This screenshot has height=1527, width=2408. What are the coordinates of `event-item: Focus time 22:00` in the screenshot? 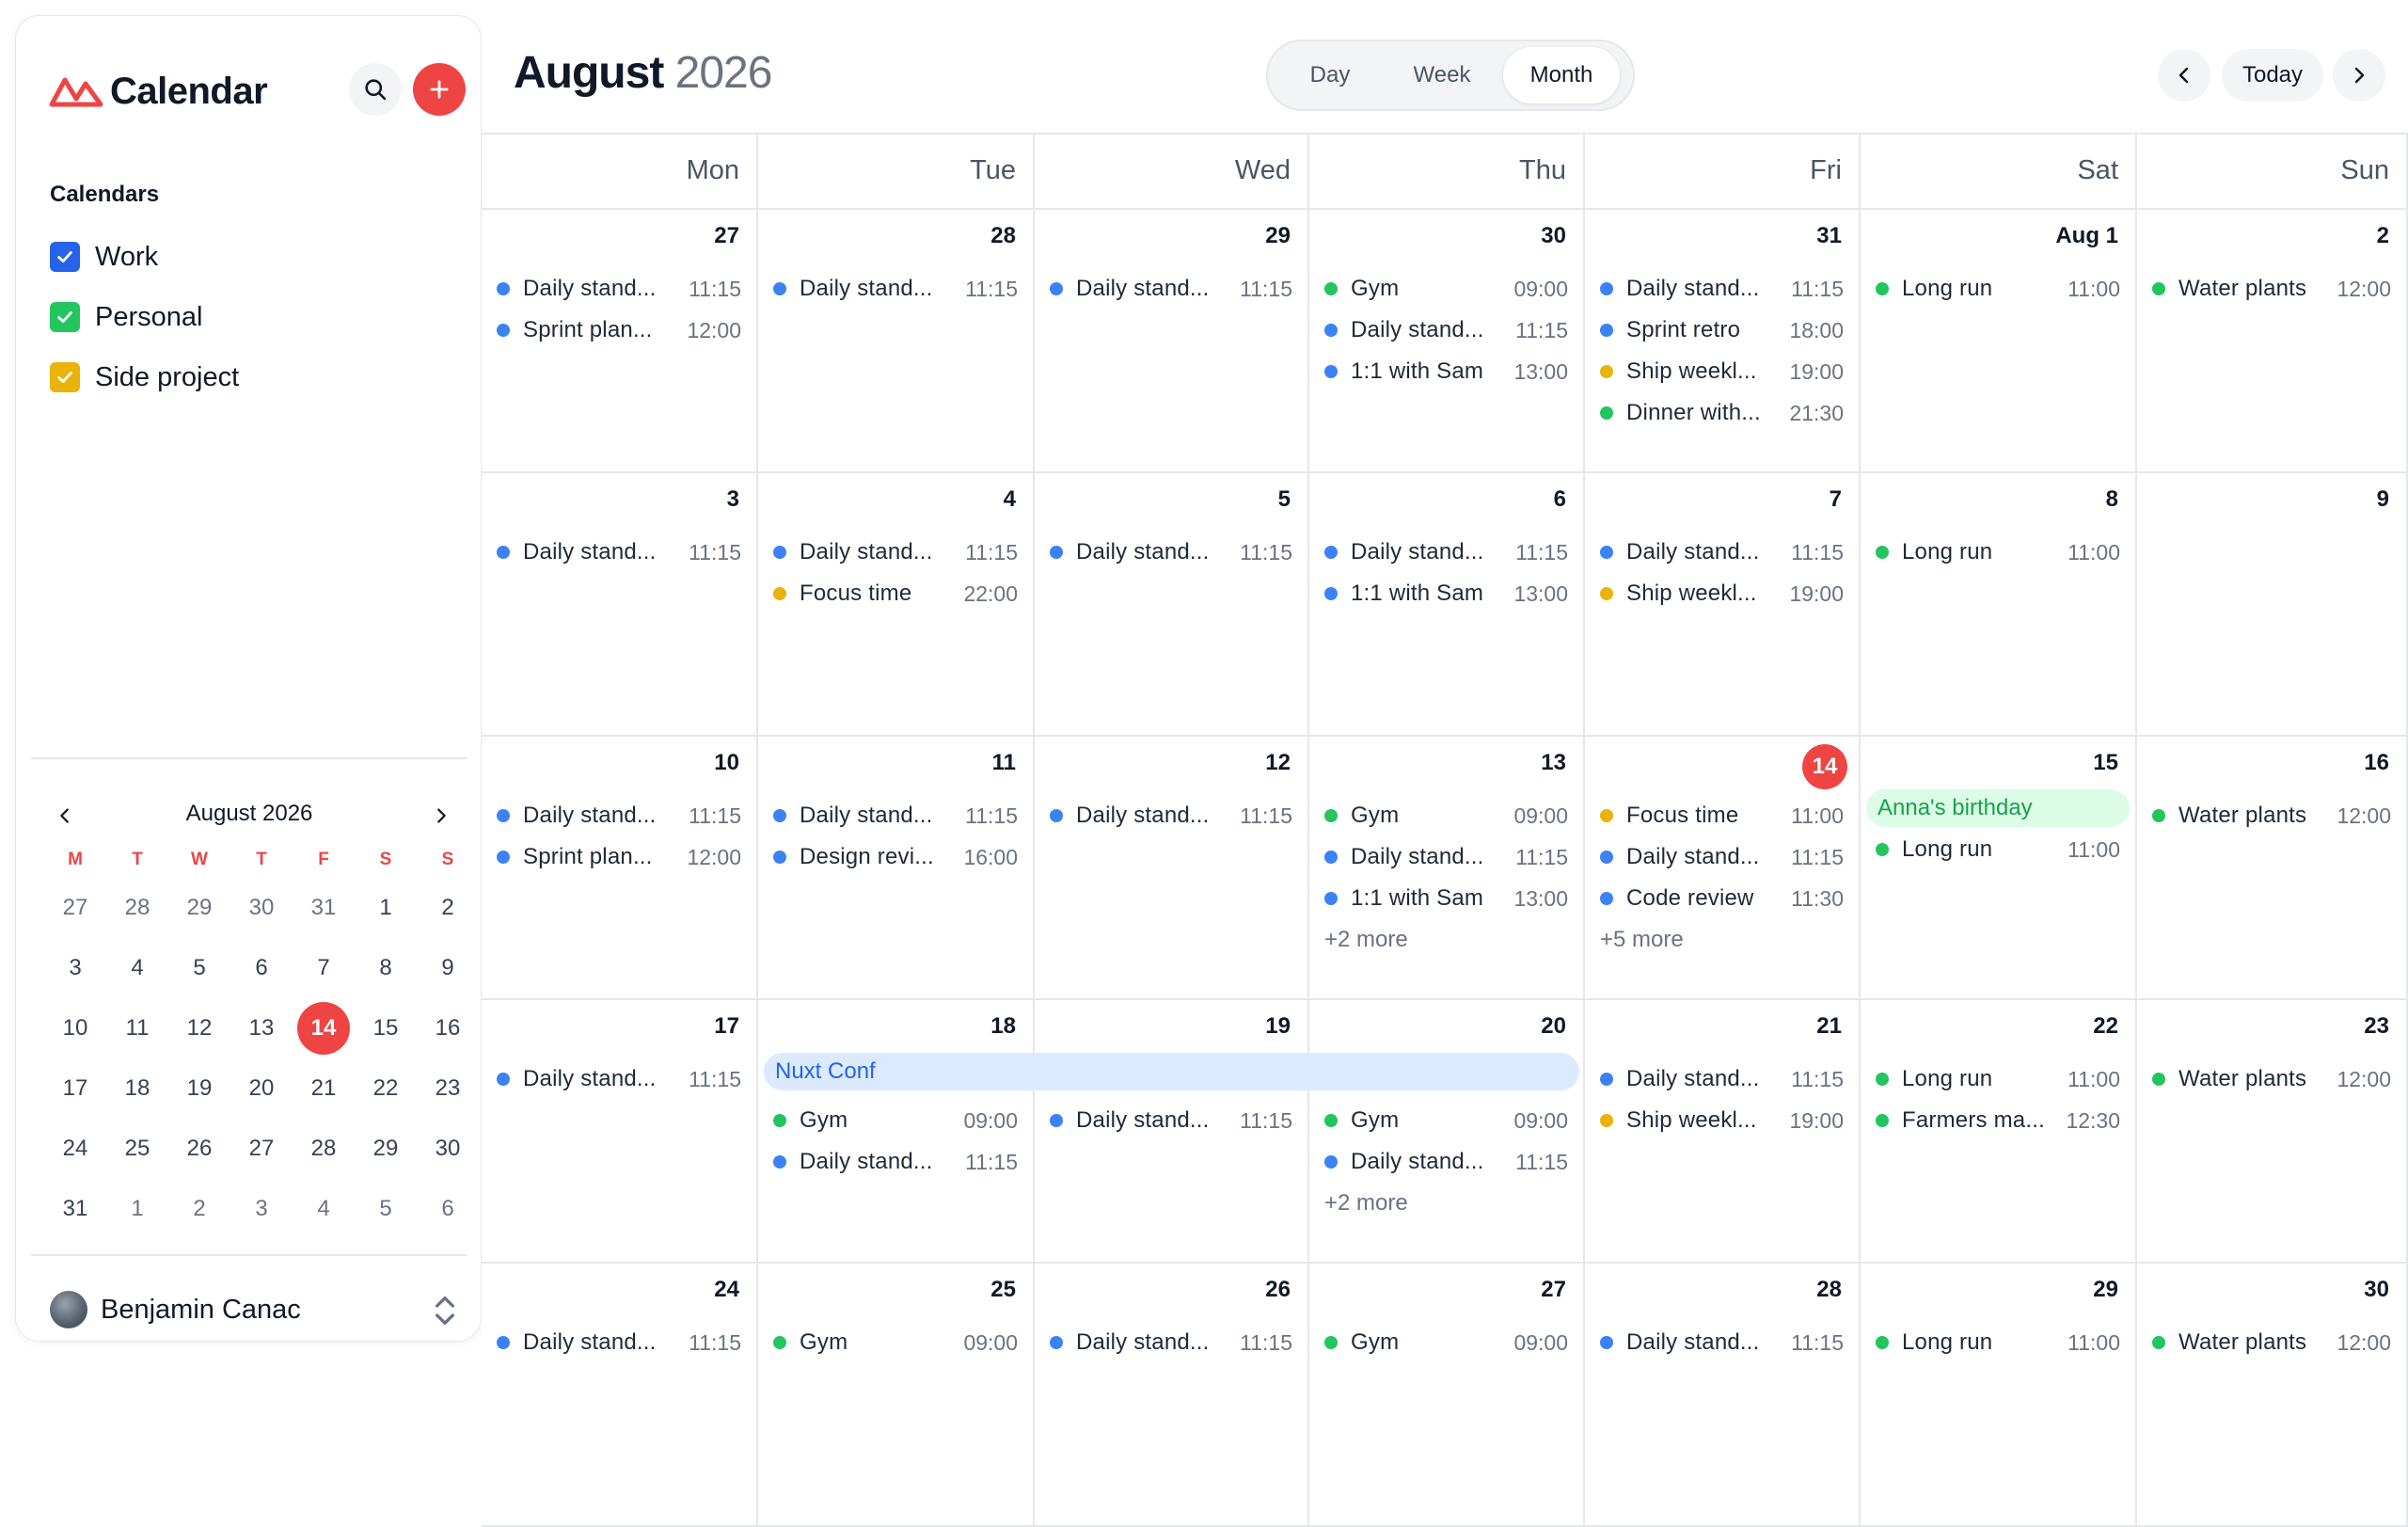 It's located at (896, 593).